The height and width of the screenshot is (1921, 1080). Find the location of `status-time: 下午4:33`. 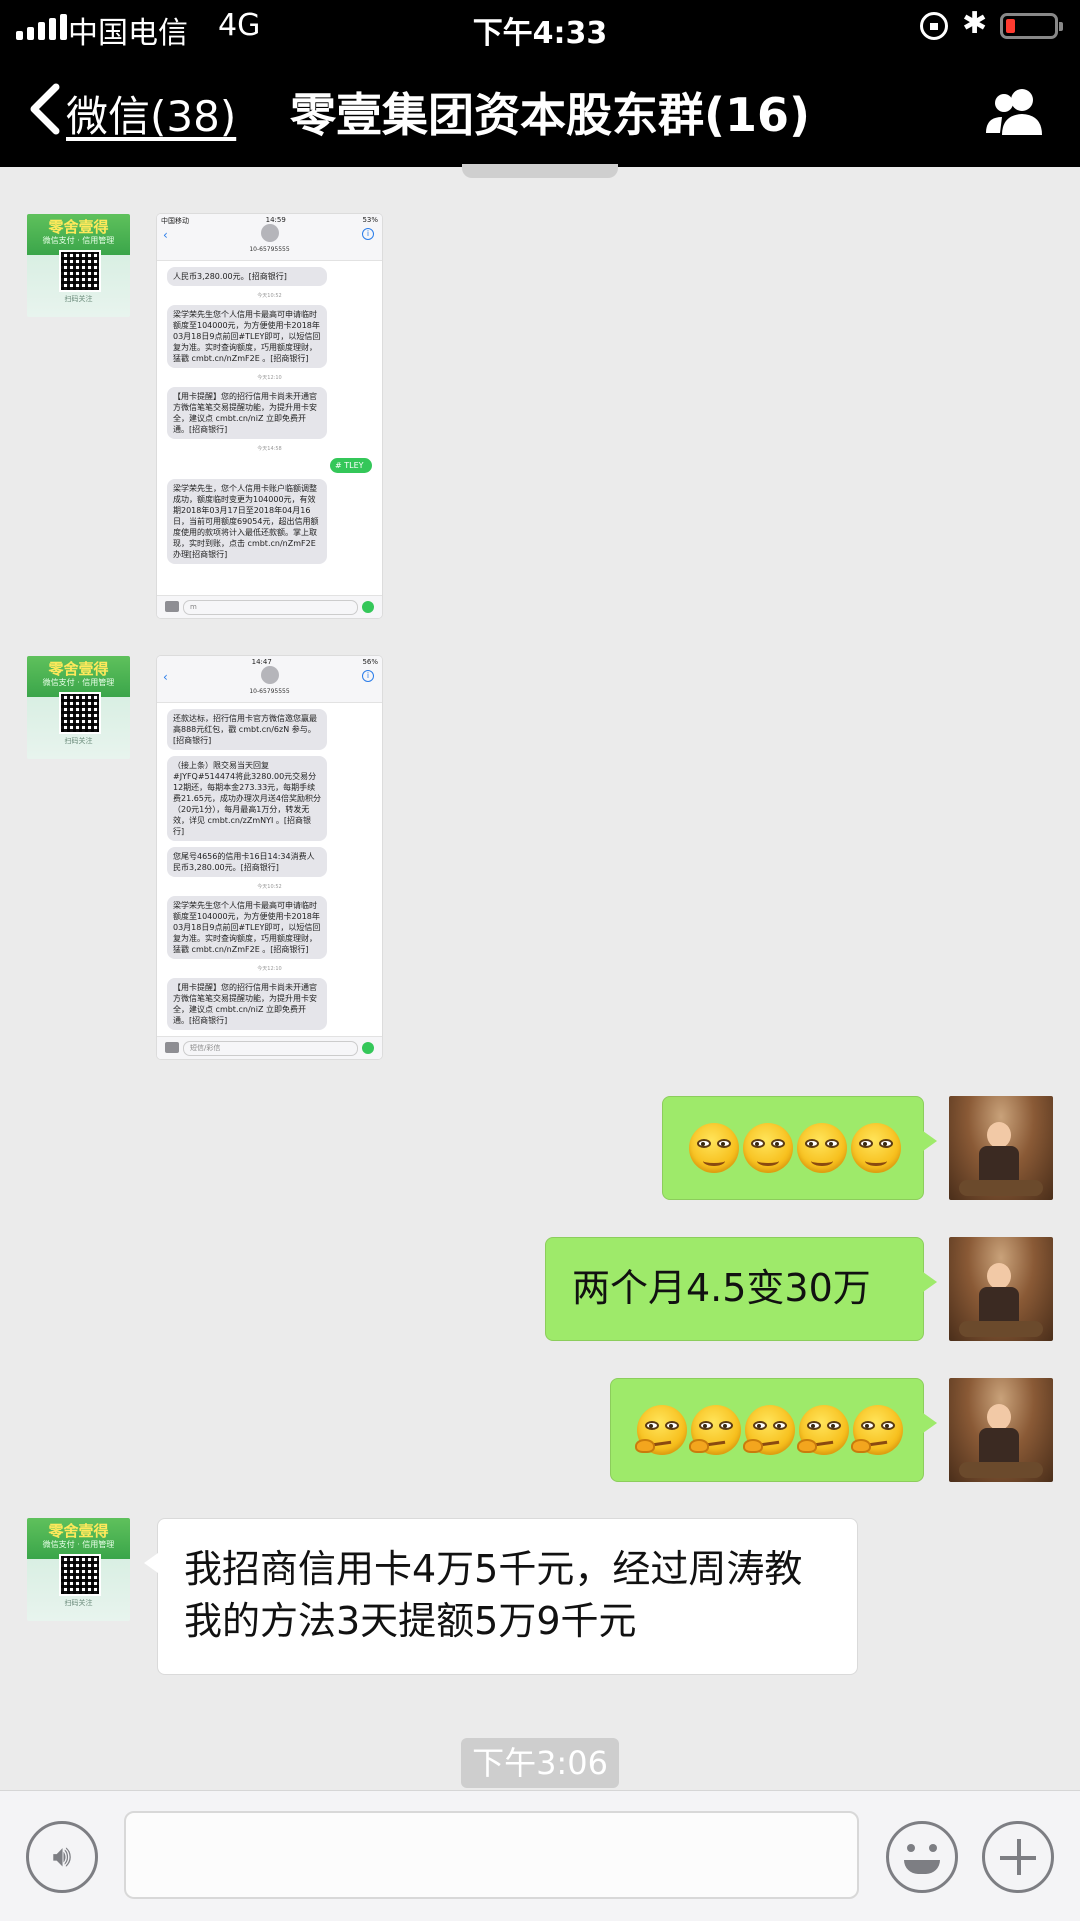

status-time: 下午4:33 is located at coordinates (540, 33).